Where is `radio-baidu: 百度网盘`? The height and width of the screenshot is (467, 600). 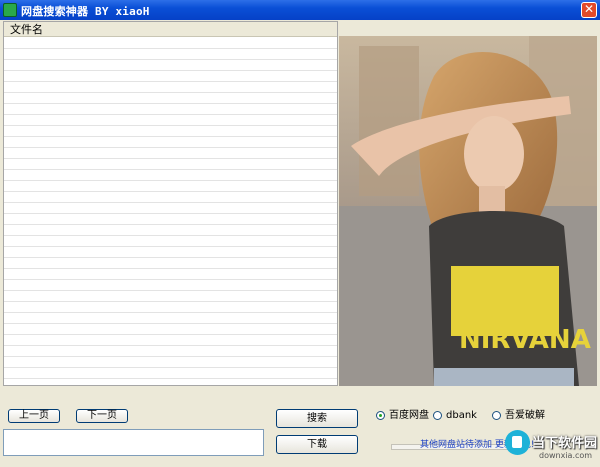 radio-baidu: 百度网盘 is located at coordinates (402, 416).